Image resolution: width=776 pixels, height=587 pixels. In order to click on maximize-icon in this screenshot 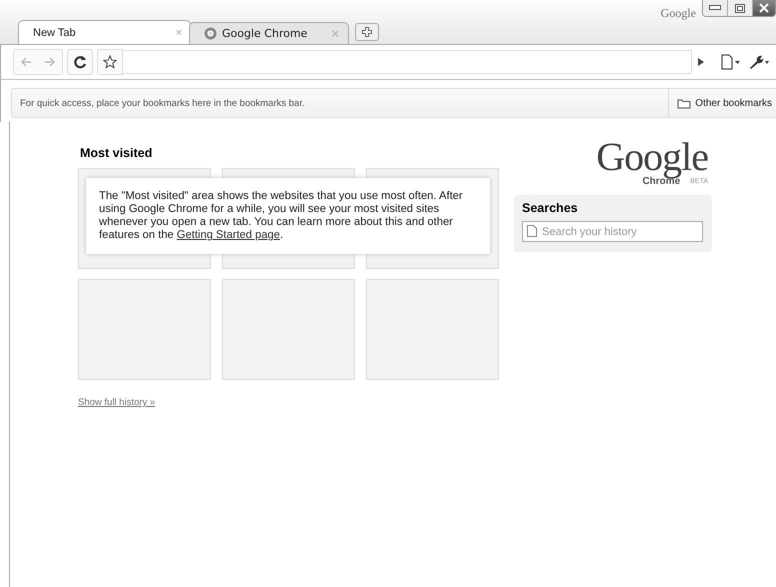, I will do `click(740, 8)`.